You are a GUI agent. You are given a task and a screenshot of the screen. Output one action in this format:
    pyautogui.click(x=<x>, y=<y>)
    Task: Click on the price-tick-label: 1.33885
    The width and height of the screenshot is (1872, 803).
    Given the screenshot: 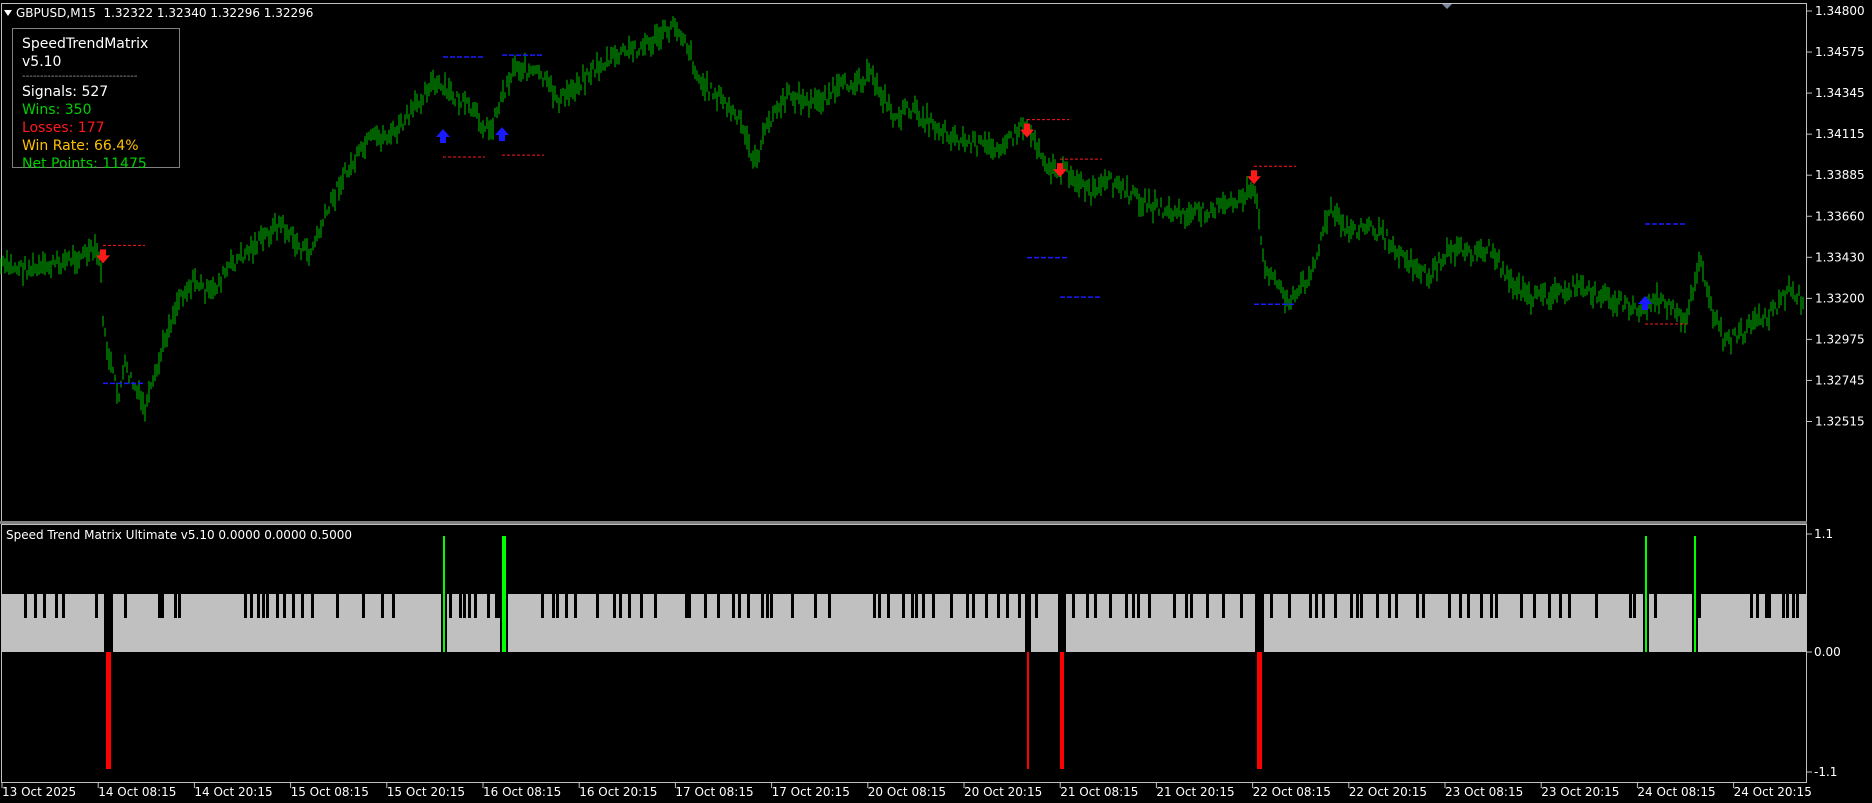 What is the action you would take?
    pyautogui.click(x=1840, y=175)
    